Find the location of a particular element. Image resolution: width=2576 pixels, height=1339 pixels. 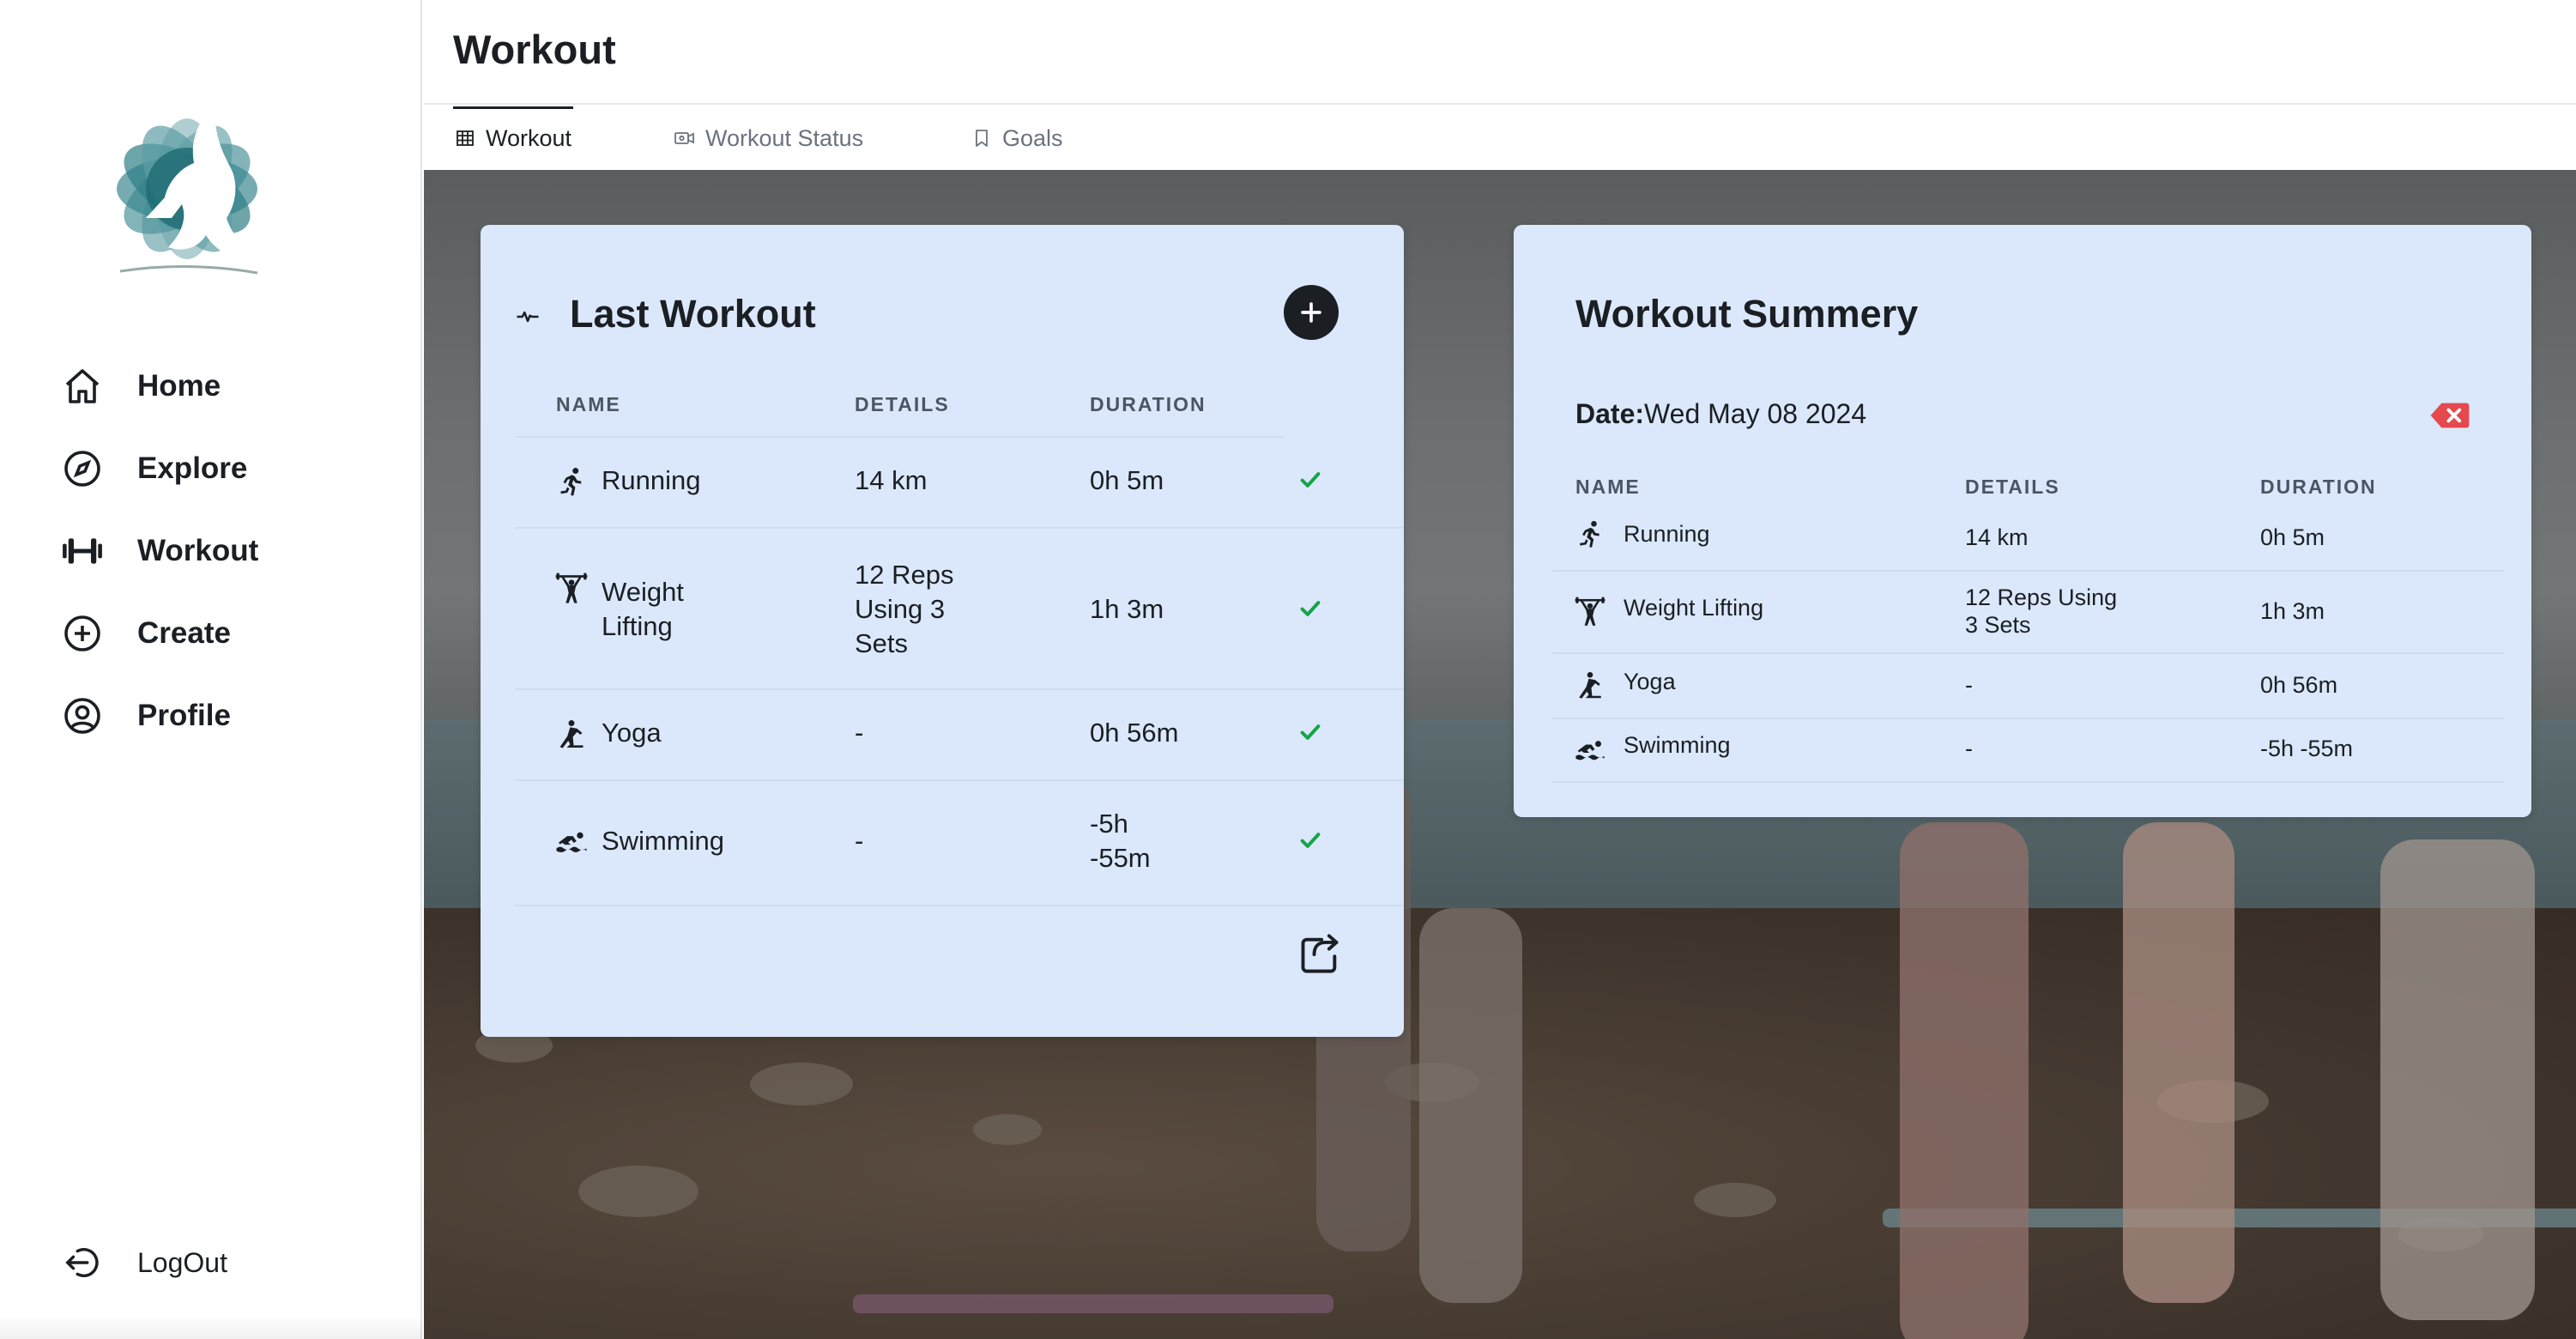

sidebar-item-label: Workout is located at coordinates (198, 550).